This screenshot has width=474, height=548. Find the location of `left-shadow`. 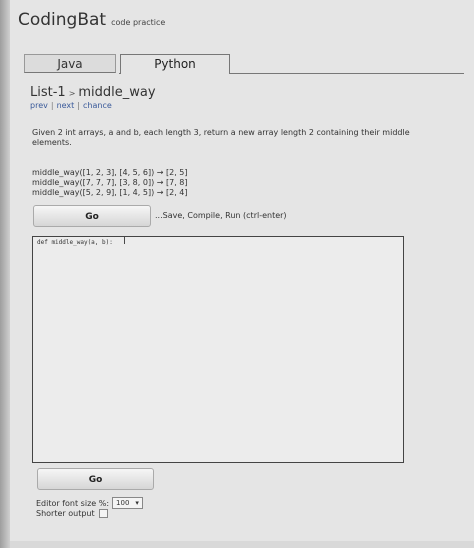

left-shadow is located at coordinates (5, 274).